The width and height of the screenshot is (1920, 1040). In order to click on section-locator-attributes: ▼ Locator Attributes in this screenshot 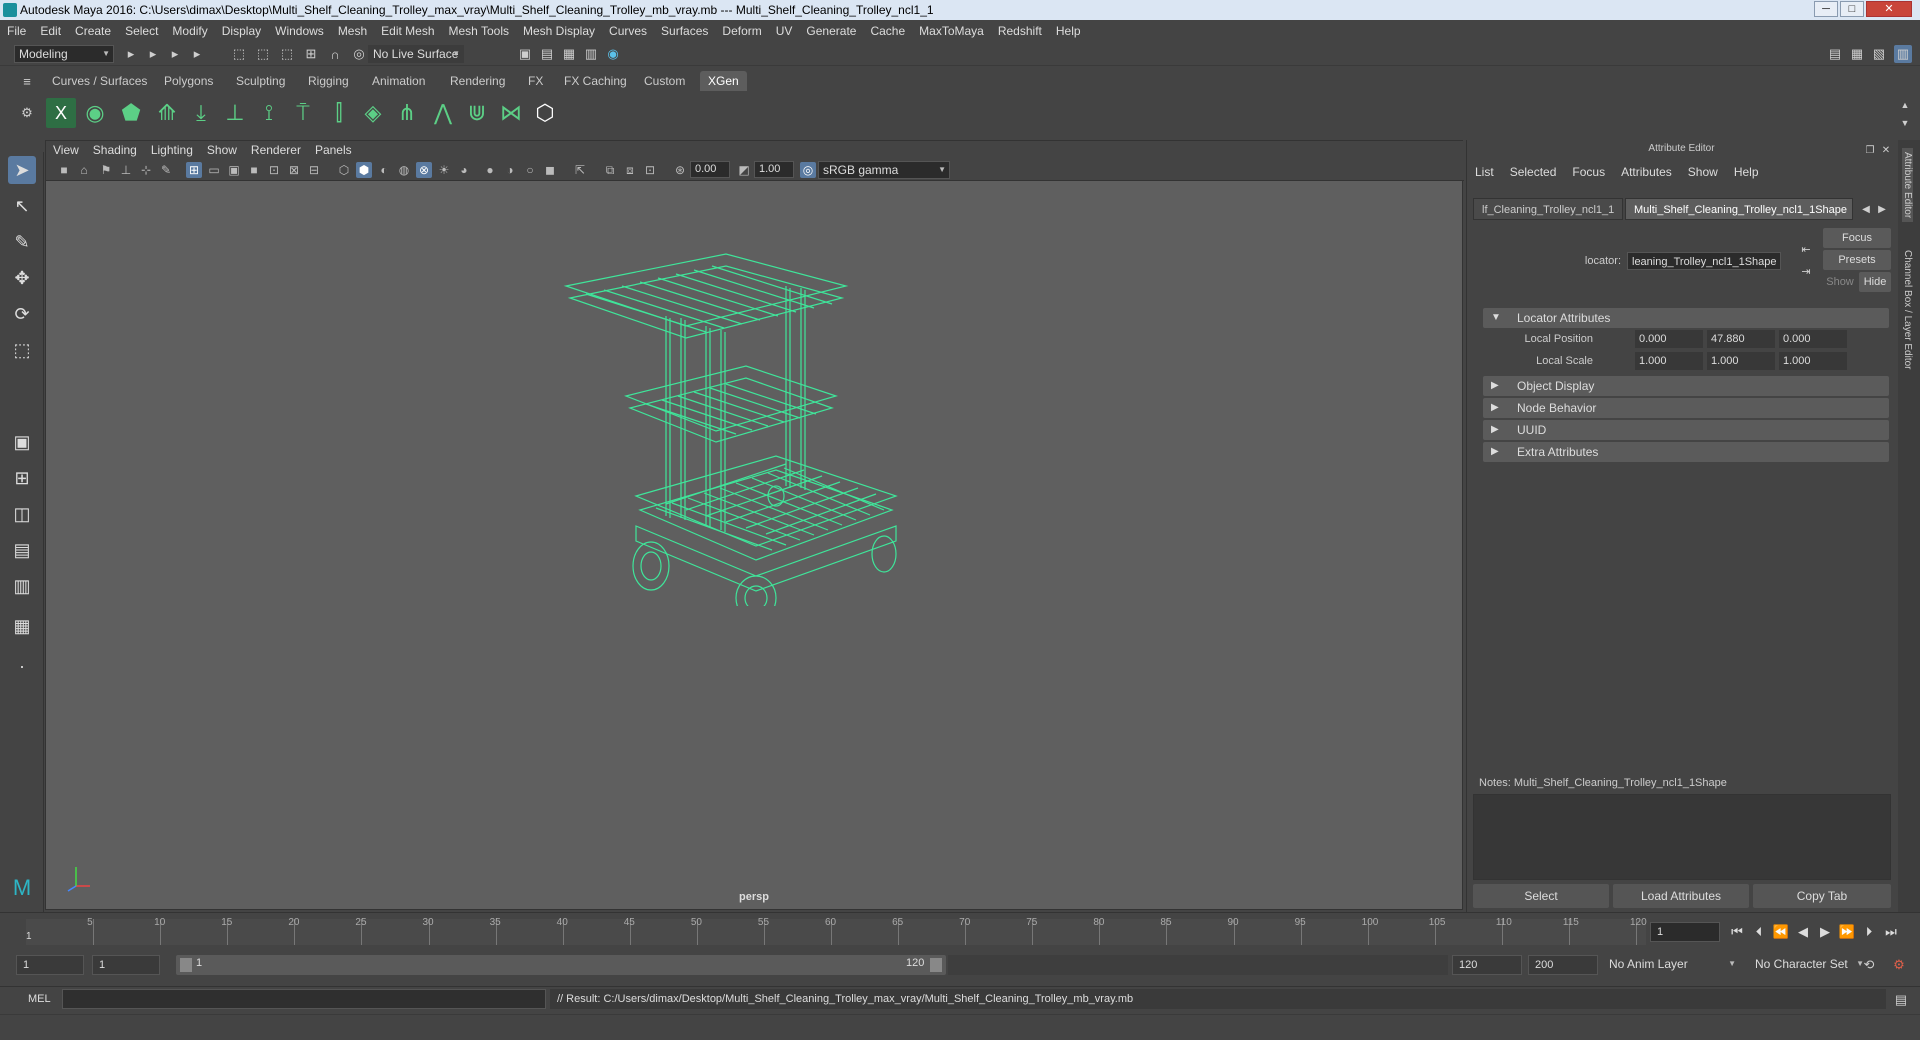, I will do `click(1686, 318)`.